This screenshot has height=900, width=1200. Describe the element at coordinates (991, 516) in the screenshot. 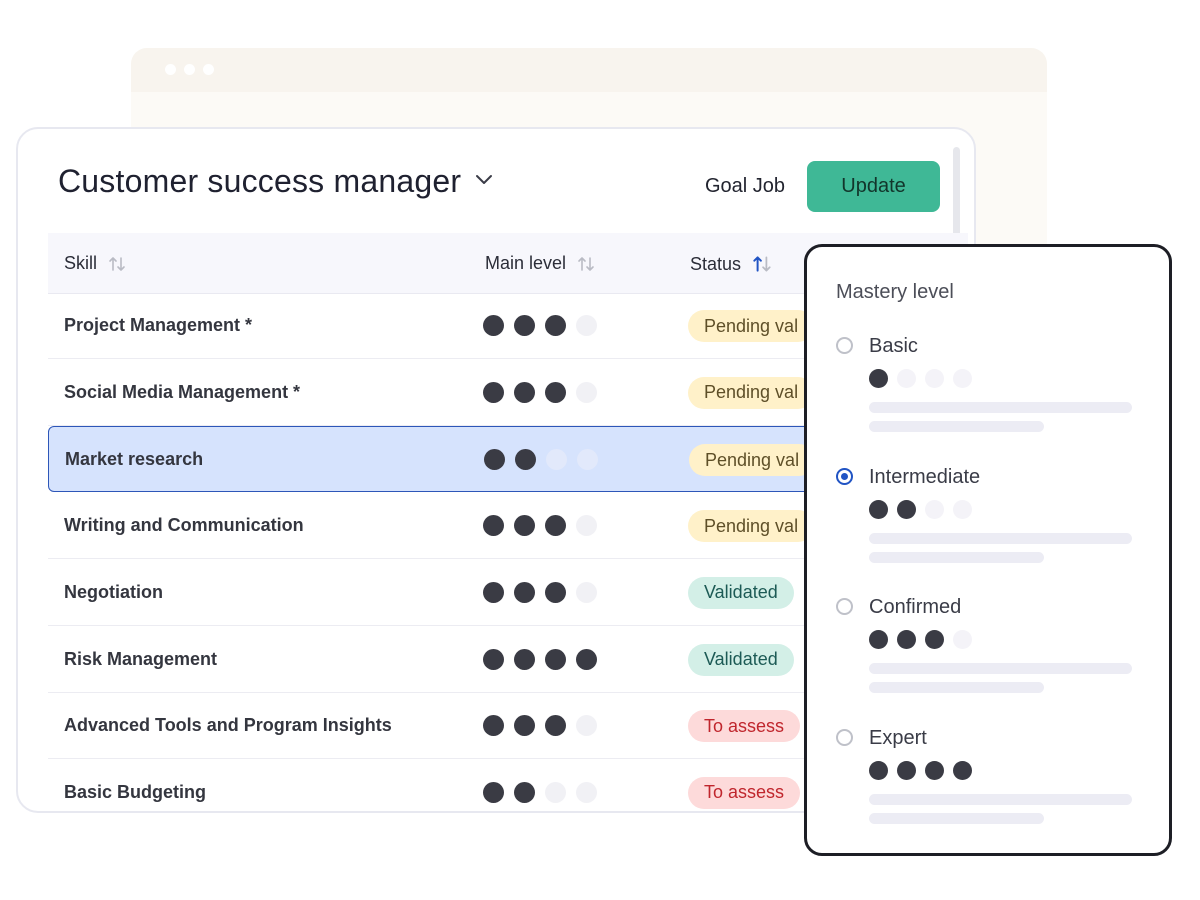

I see `mastery-option-intermediate: Intermediate` at that location.